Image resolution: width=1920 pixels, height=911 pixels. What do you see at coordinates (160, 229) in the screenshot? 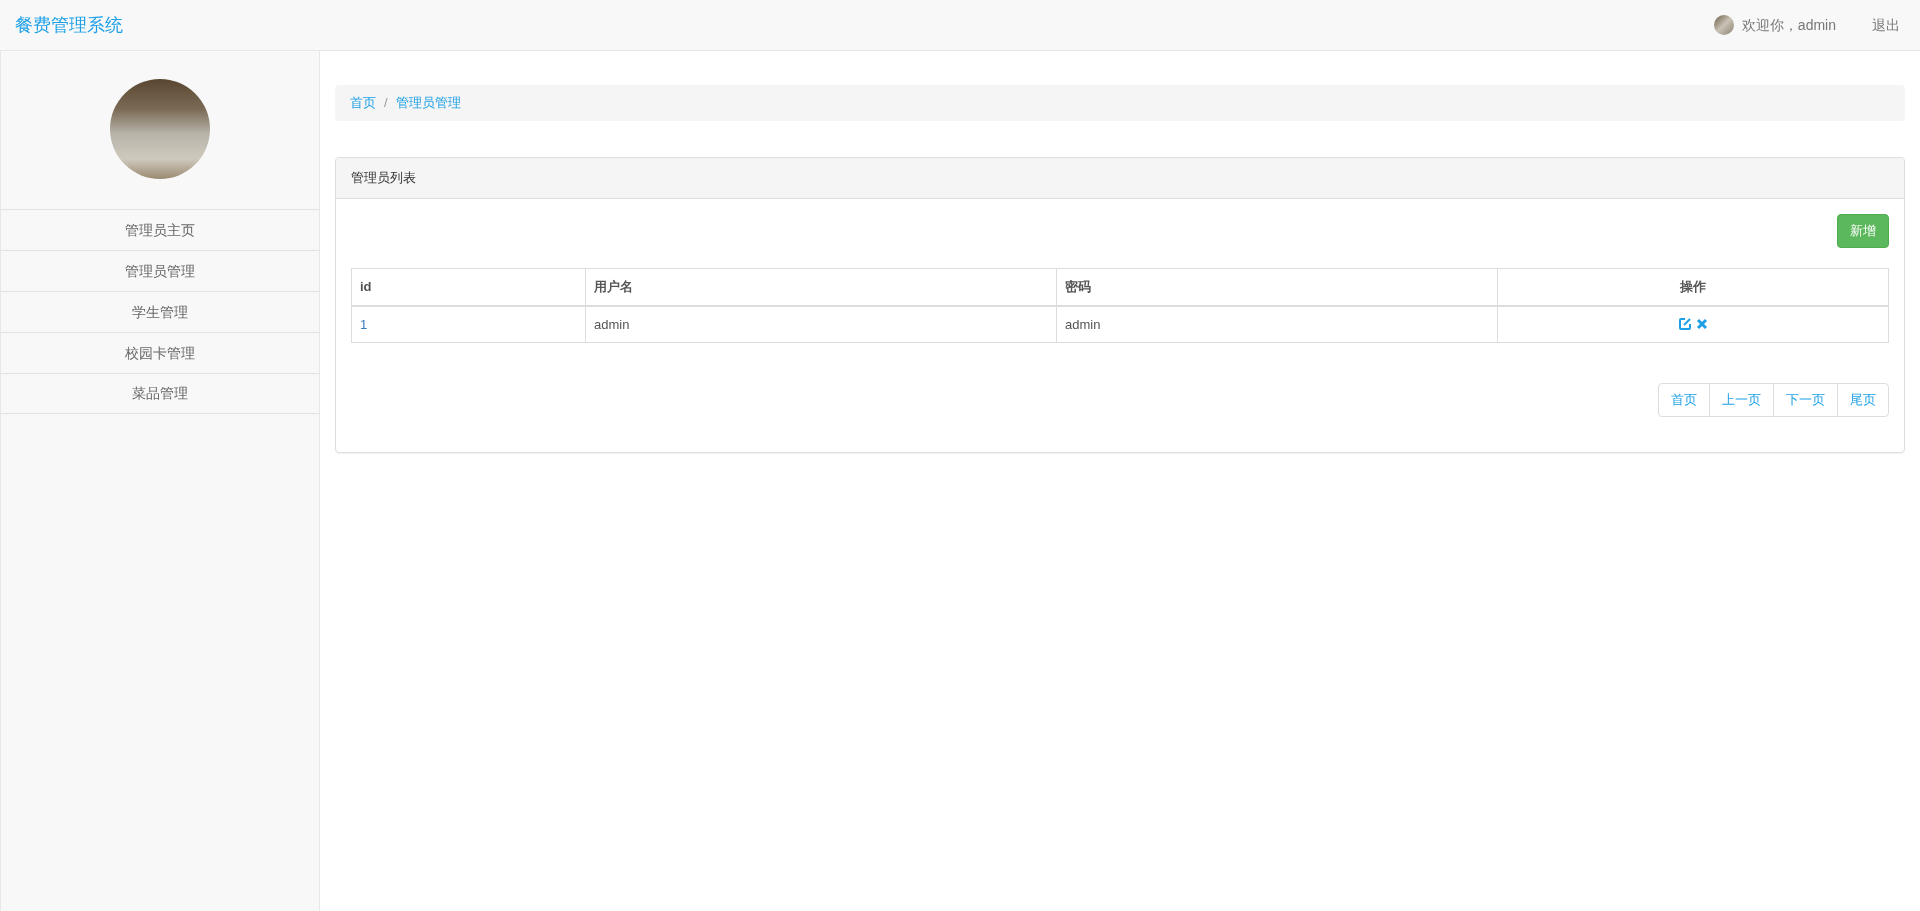
I see `sidebar-item: 管理员主页` at bounding box center [160, 229].